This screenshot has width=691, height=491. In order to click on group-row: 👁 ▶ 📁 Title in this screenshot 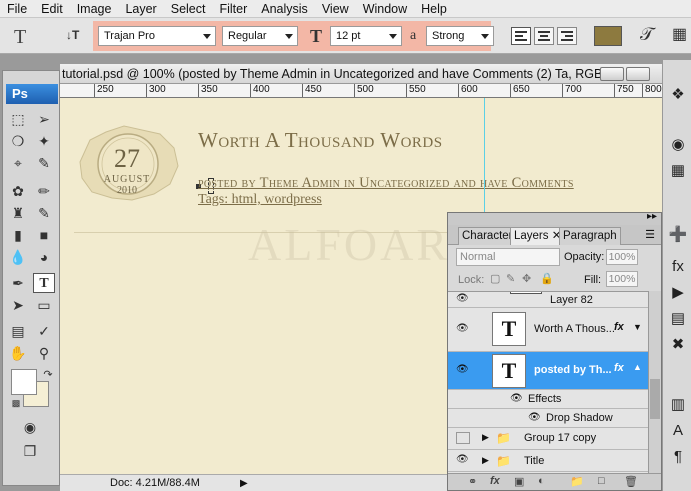, I will do `click(548, 461)`.